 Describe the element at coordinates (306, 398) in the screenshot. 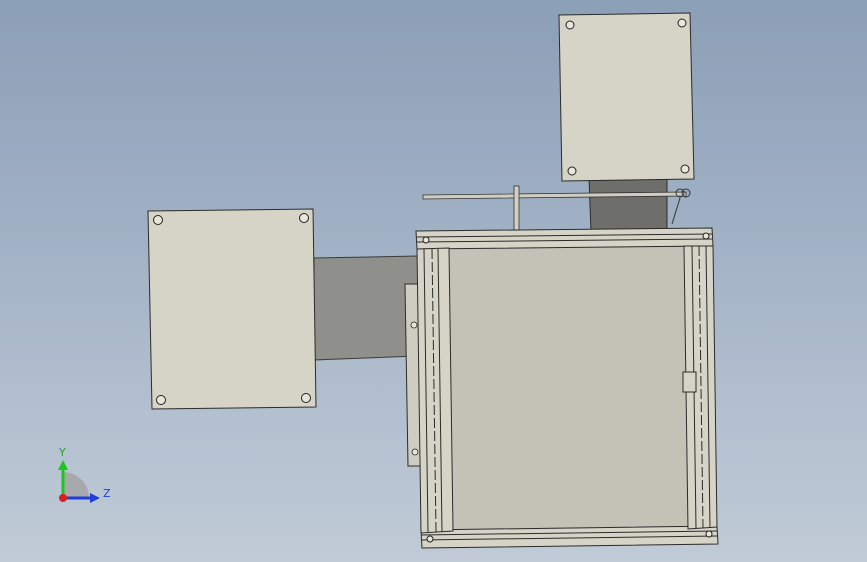

I see `left-panel-bolt-br` at that location.